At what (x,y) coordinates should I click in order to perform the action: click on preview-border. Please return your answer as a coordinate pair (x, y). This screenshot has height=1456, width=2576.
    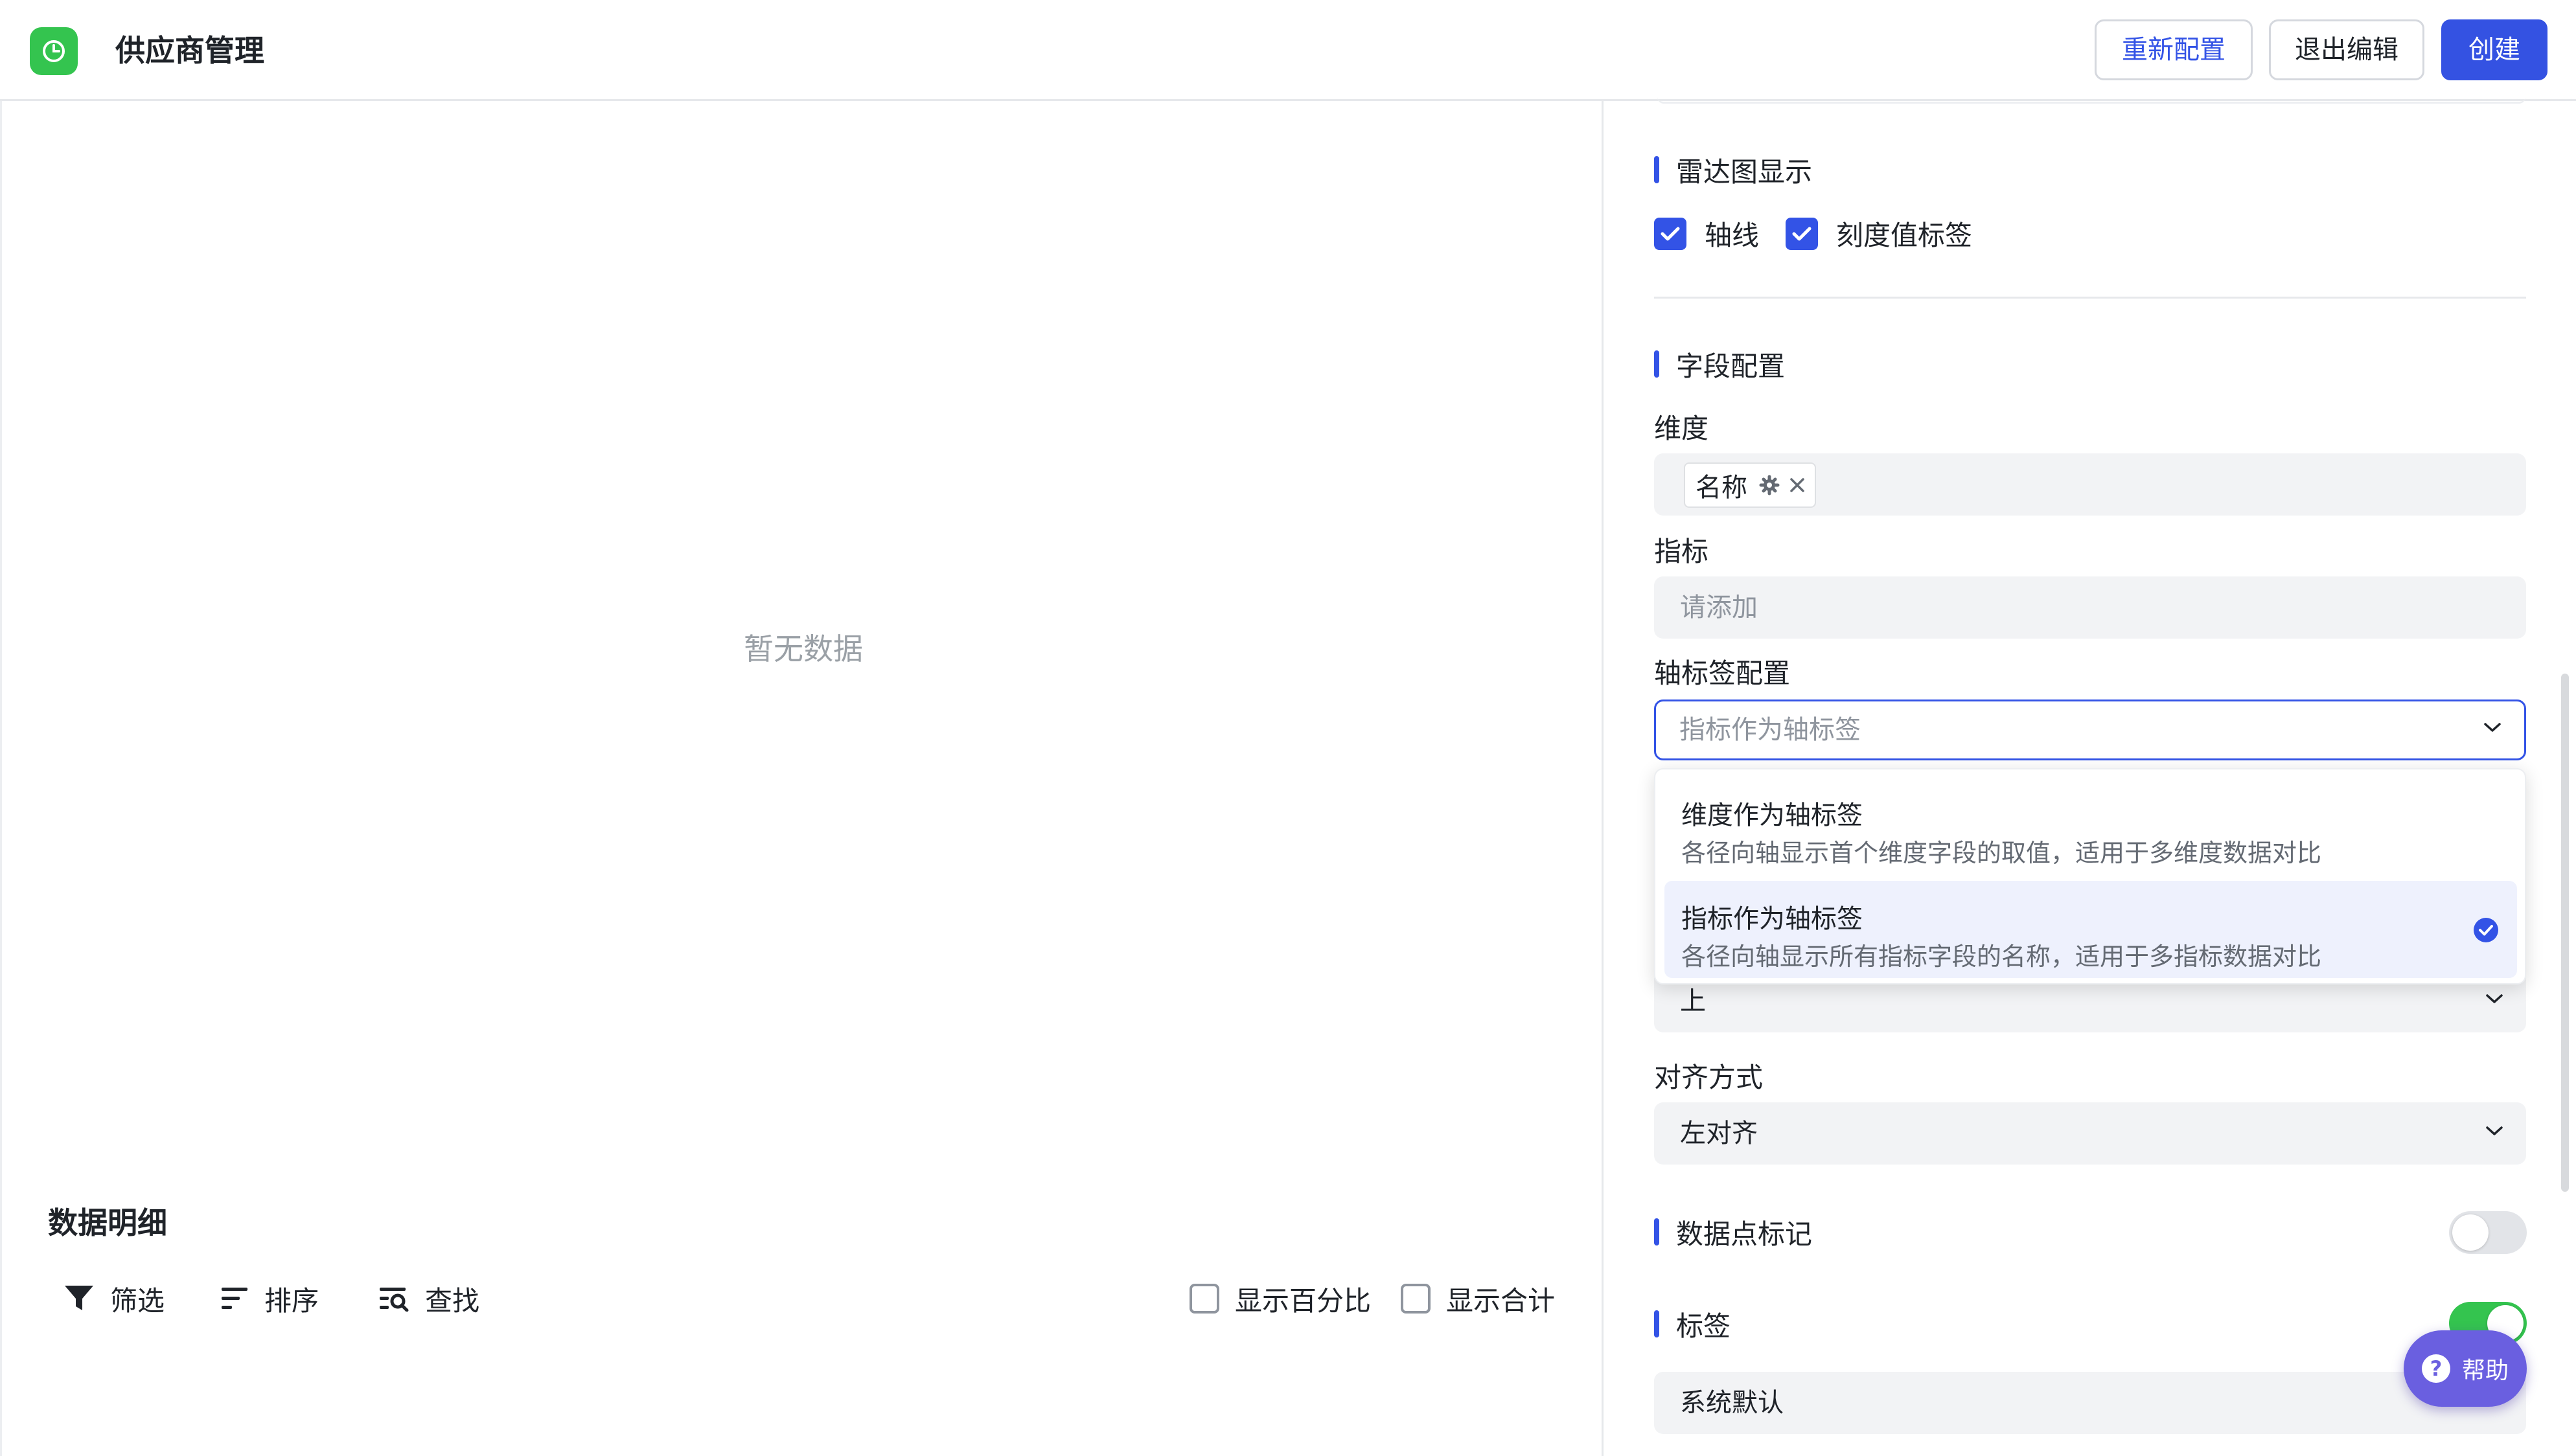
    Looking at the image, I should click on (1, 778).